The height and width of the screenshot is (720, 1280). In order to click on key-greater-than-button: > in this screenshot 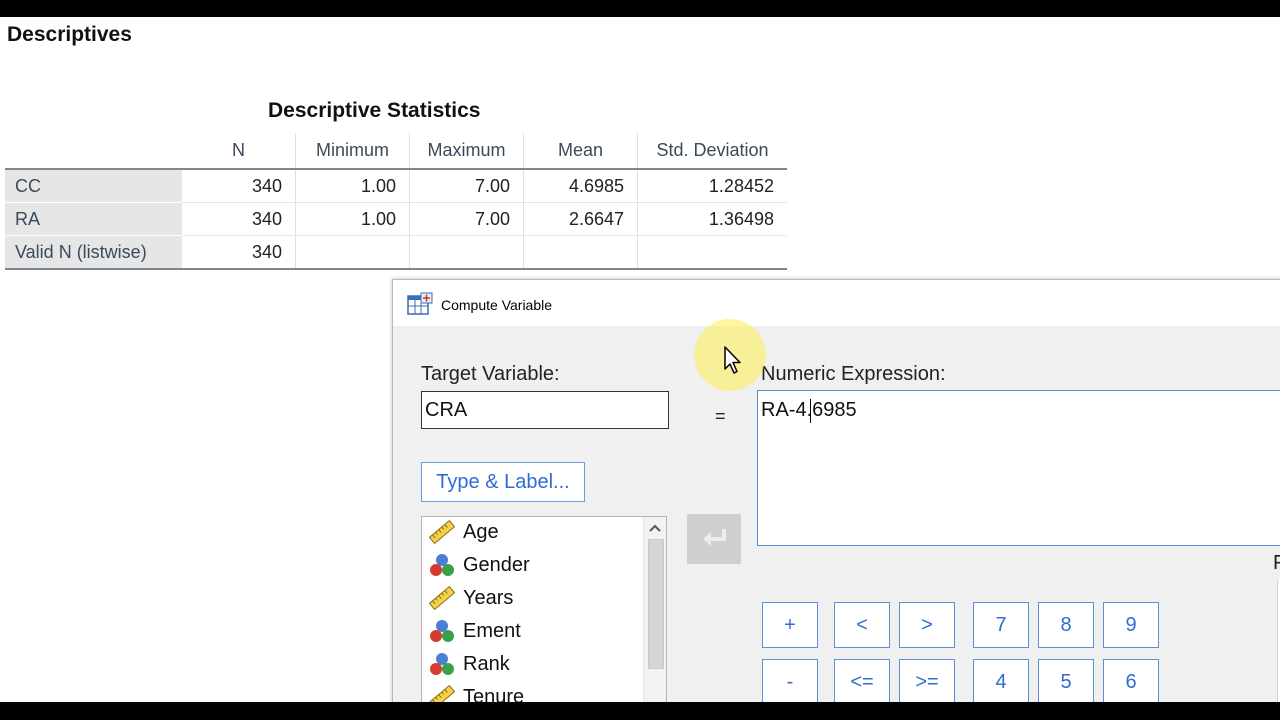, I will do `click(927, 625)`.